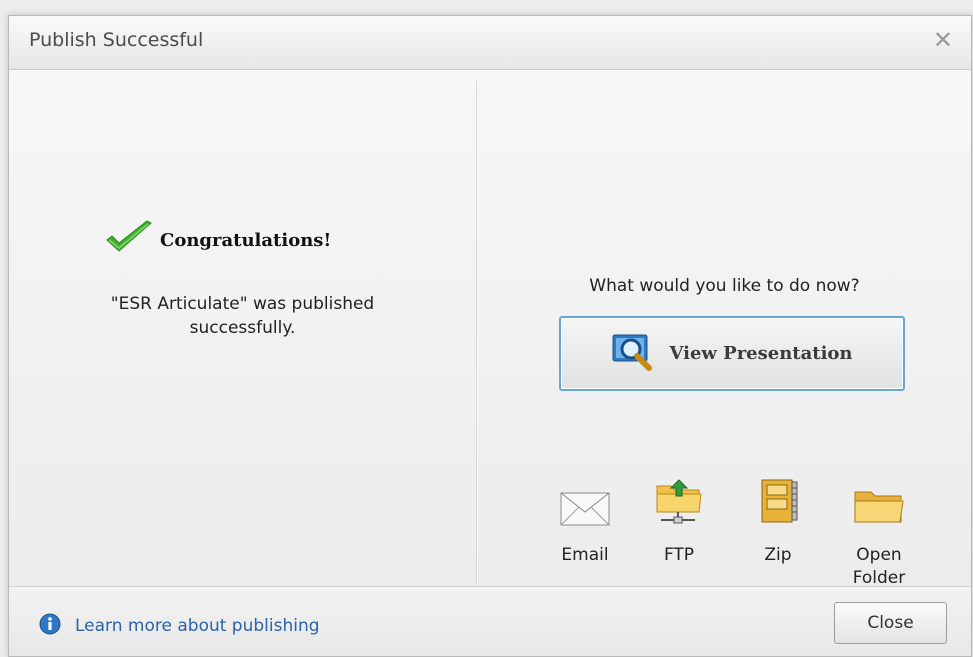  What do you see at coordinates (724, 286) in the screenshot?
I see `next-action-prompt: What would you like to do now?` at bounding box center [724, 286].